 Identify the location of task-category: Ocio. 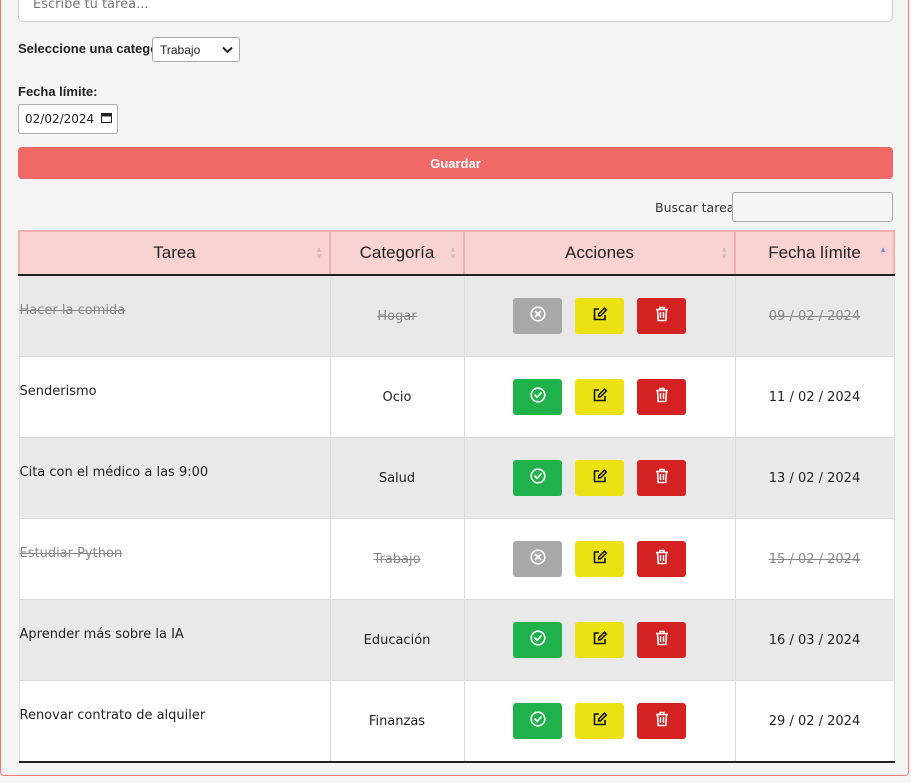
(397, 397).